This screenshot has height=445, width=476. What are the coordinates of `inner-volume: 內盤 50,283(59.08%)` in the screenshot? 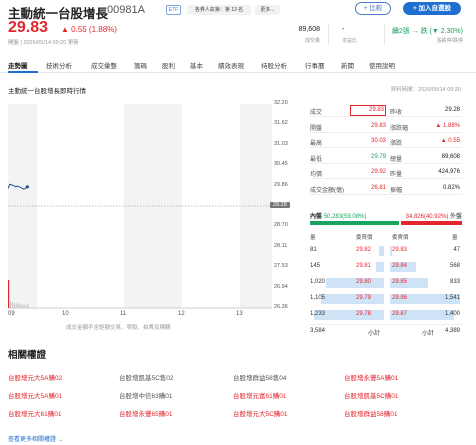 It's located at (338, 215).